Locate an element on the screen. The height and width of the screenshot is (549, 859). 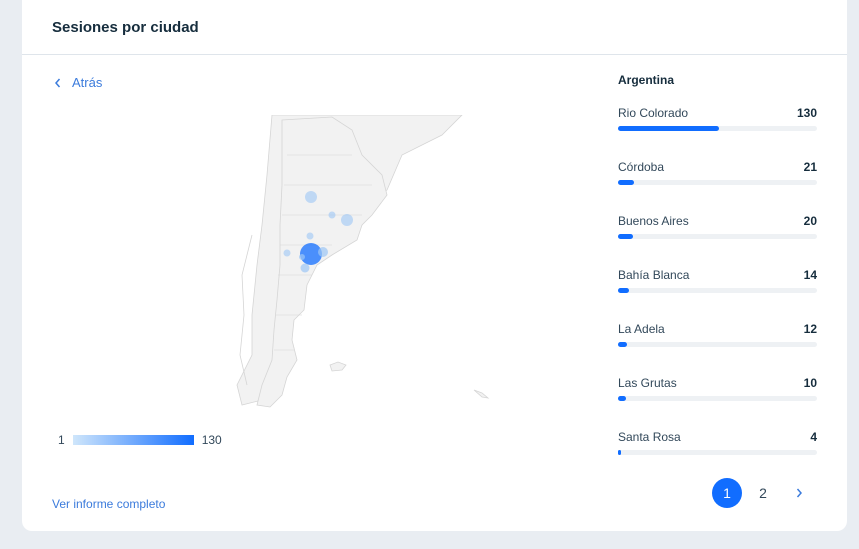
city-line: Santa Rosa 4 is located at coordinates (717, 437).